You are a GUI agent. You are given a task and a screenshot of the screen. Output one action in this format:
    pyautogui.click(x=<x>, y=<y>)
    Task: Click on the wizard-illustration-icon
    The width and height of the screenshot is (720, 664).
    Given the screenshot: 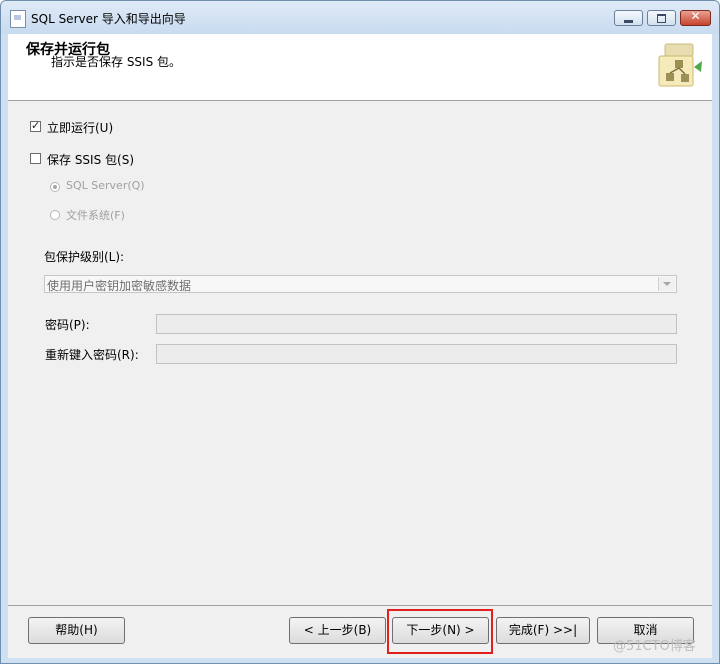 What is the action you would take?
    pyautogui.click(x=680, y=65)
    